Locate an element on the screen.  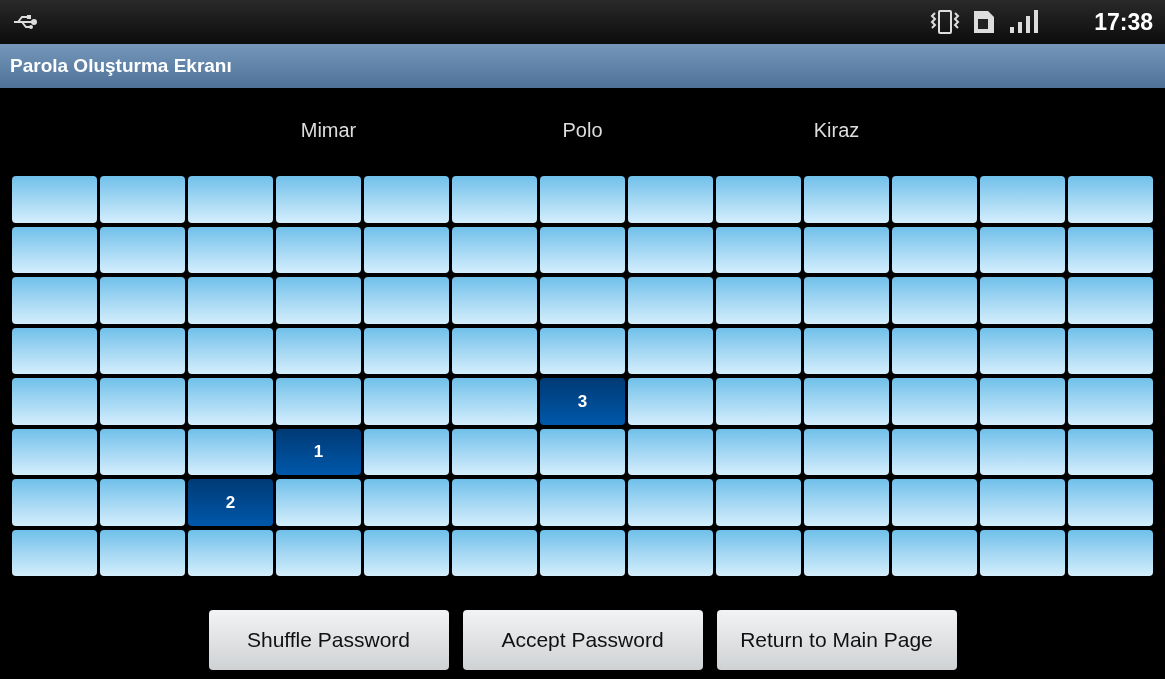
action-button: Accept Password is located at coordinates (582, 640).